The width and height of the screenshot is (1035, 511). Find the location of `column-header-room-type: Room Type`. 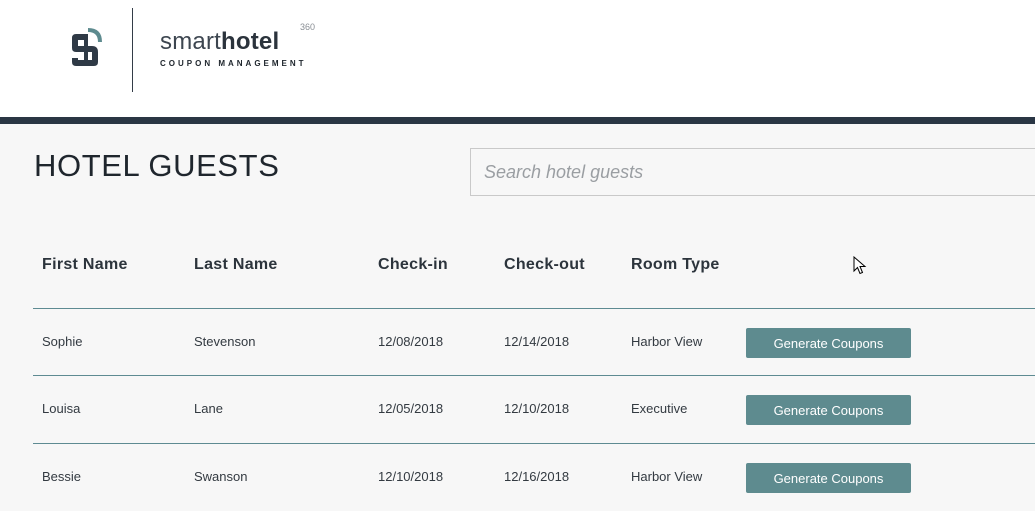

column-header-room-type: Room Type is located at coordinates (675, 265).